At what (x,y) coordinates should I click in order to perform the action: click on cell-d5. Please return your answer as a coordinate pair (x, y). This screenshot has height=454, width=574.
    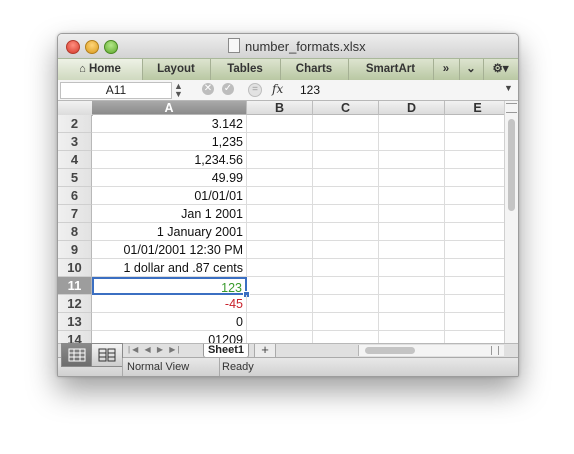
    Looking at the image, I should click on (412, 178).